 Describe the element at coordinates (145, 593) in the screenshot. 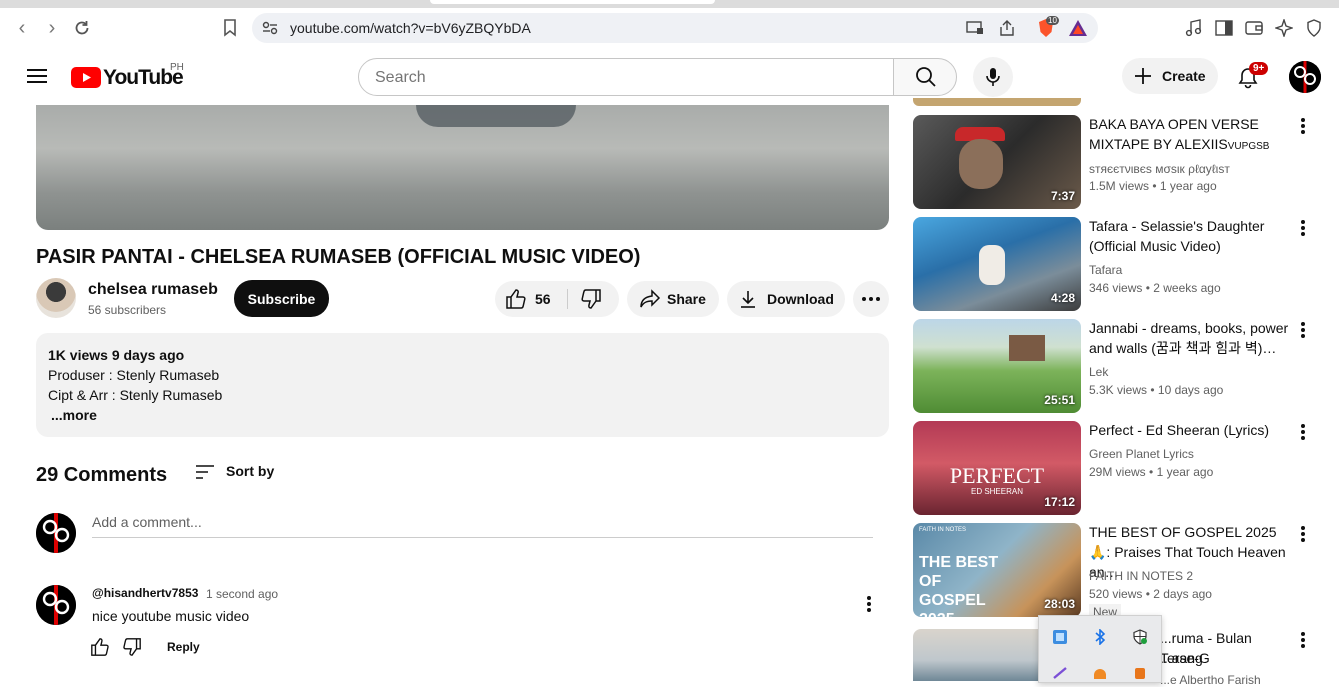

I see `comment-author: @hisandhertv7853` at that location.